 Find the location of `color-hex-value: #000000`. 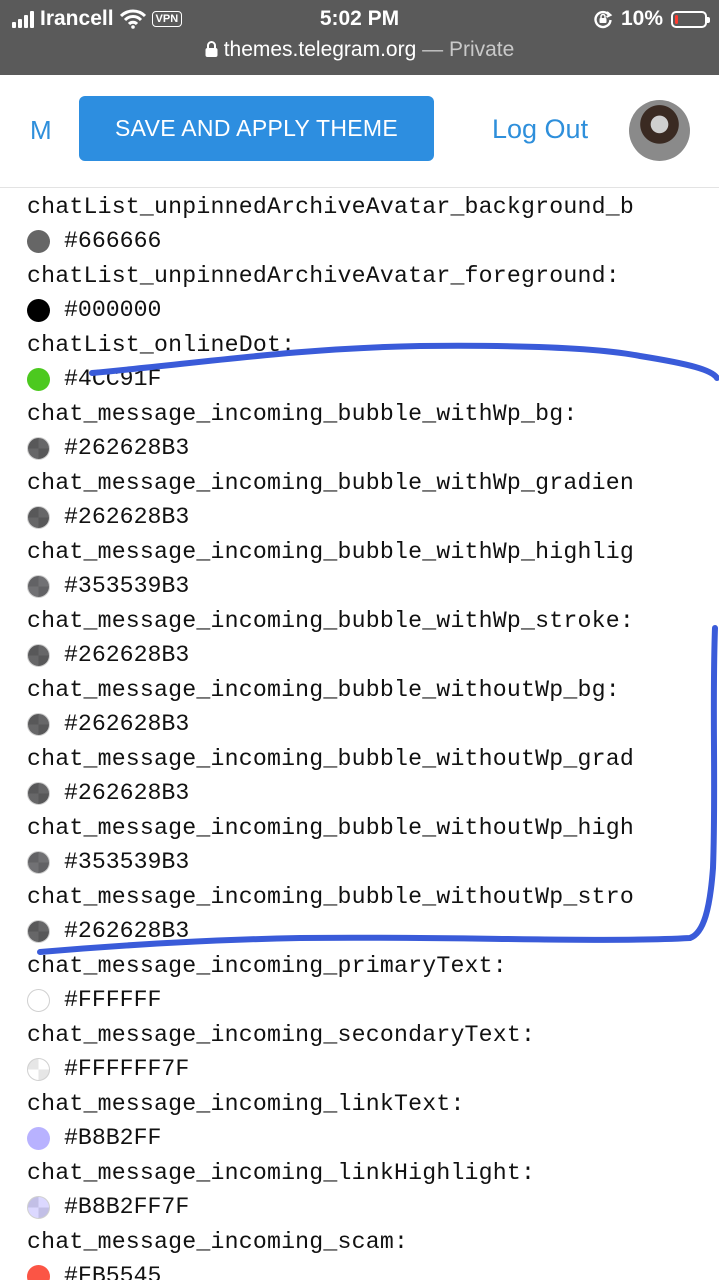

color-hex-value: #000000 is located at coordinates (113, 310).